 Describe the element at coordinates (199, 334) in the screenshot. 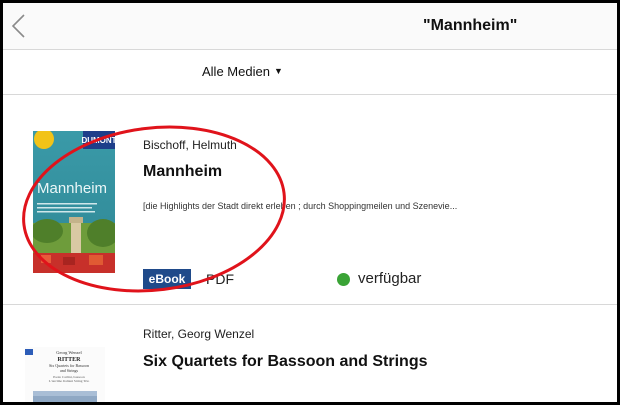

I see `author-name: Ritter, Georg Wenzel` at that location.